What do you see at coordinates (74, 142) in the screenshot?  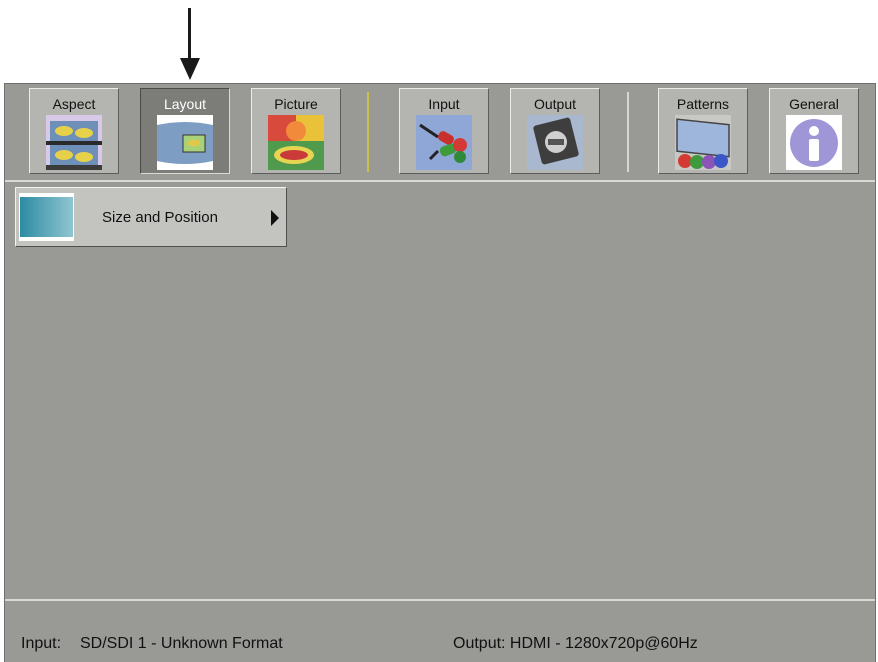 I see `aspect-icon` at bounding box center [74, 142].